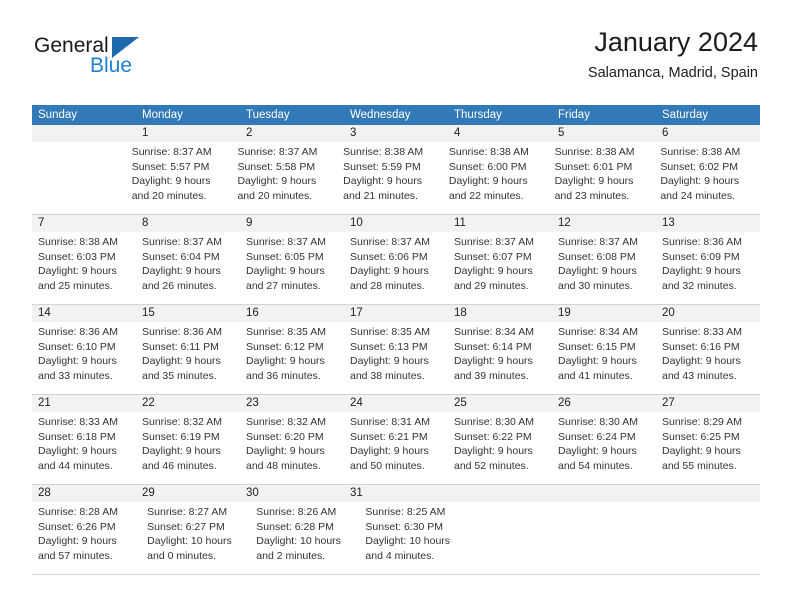 The width and height of the screenshot is (792, 612). I want to click on day-number-28: 28, so click(84, 493).